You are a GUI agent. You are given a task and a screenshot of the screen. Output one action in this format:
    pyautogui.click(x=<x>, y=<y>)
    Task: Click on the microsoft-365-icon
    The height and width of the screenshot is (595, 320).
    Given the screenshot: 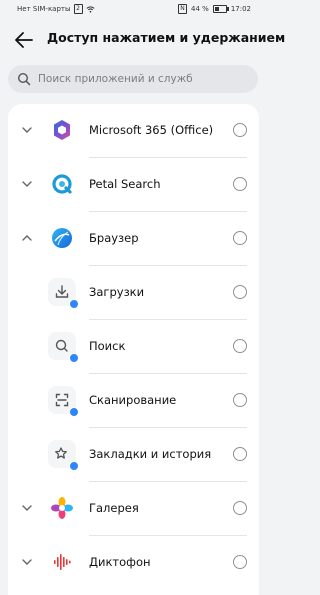 What is the action you would take?
    pyautogui.click(x=62, y=130)
    